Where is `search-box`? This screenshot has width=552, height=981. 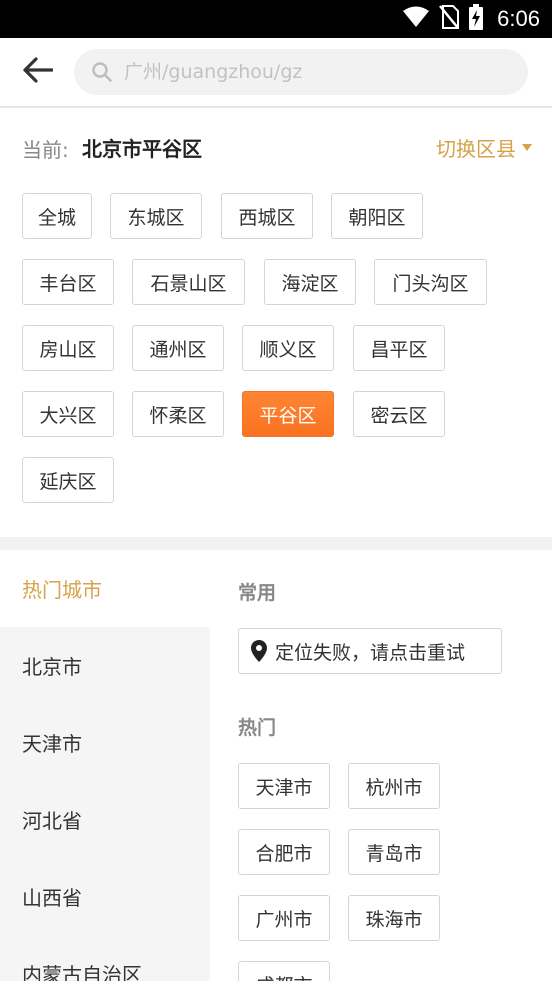
search-box is located at coordinates (301, 72).